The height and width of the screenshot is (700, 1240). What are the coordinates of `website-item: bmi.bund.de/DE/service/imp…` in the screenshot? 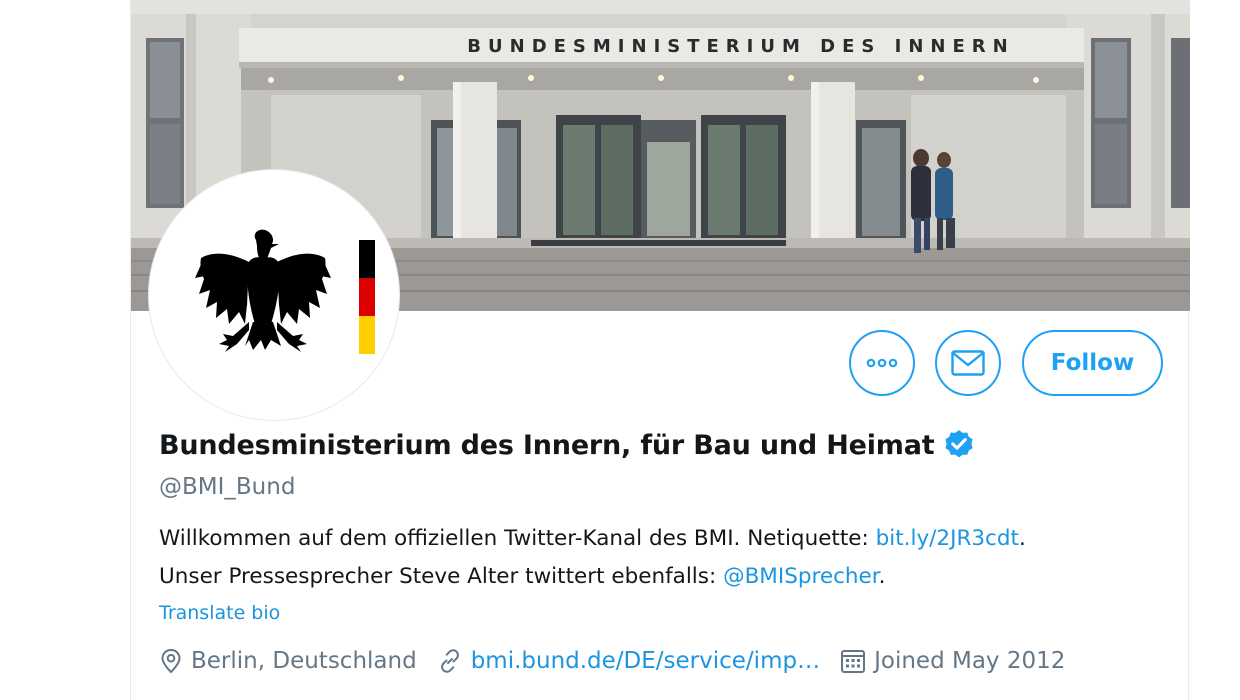 It's located at (628, 661).